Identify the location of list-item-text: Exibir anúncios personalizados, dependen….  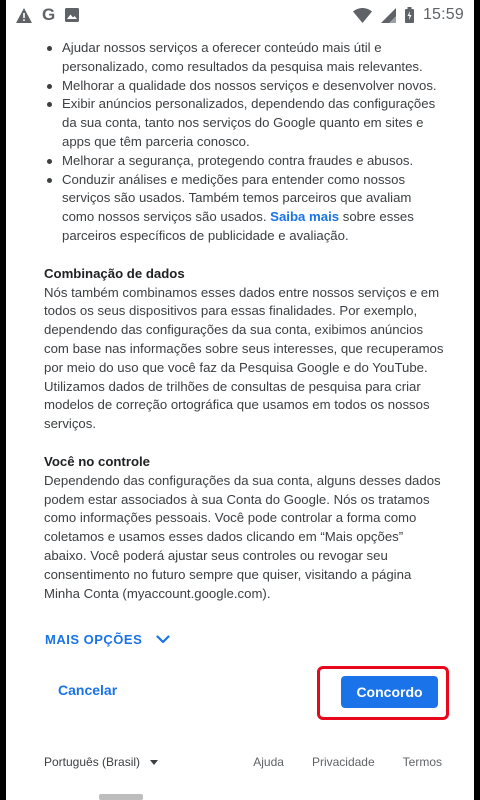
(249, 122).